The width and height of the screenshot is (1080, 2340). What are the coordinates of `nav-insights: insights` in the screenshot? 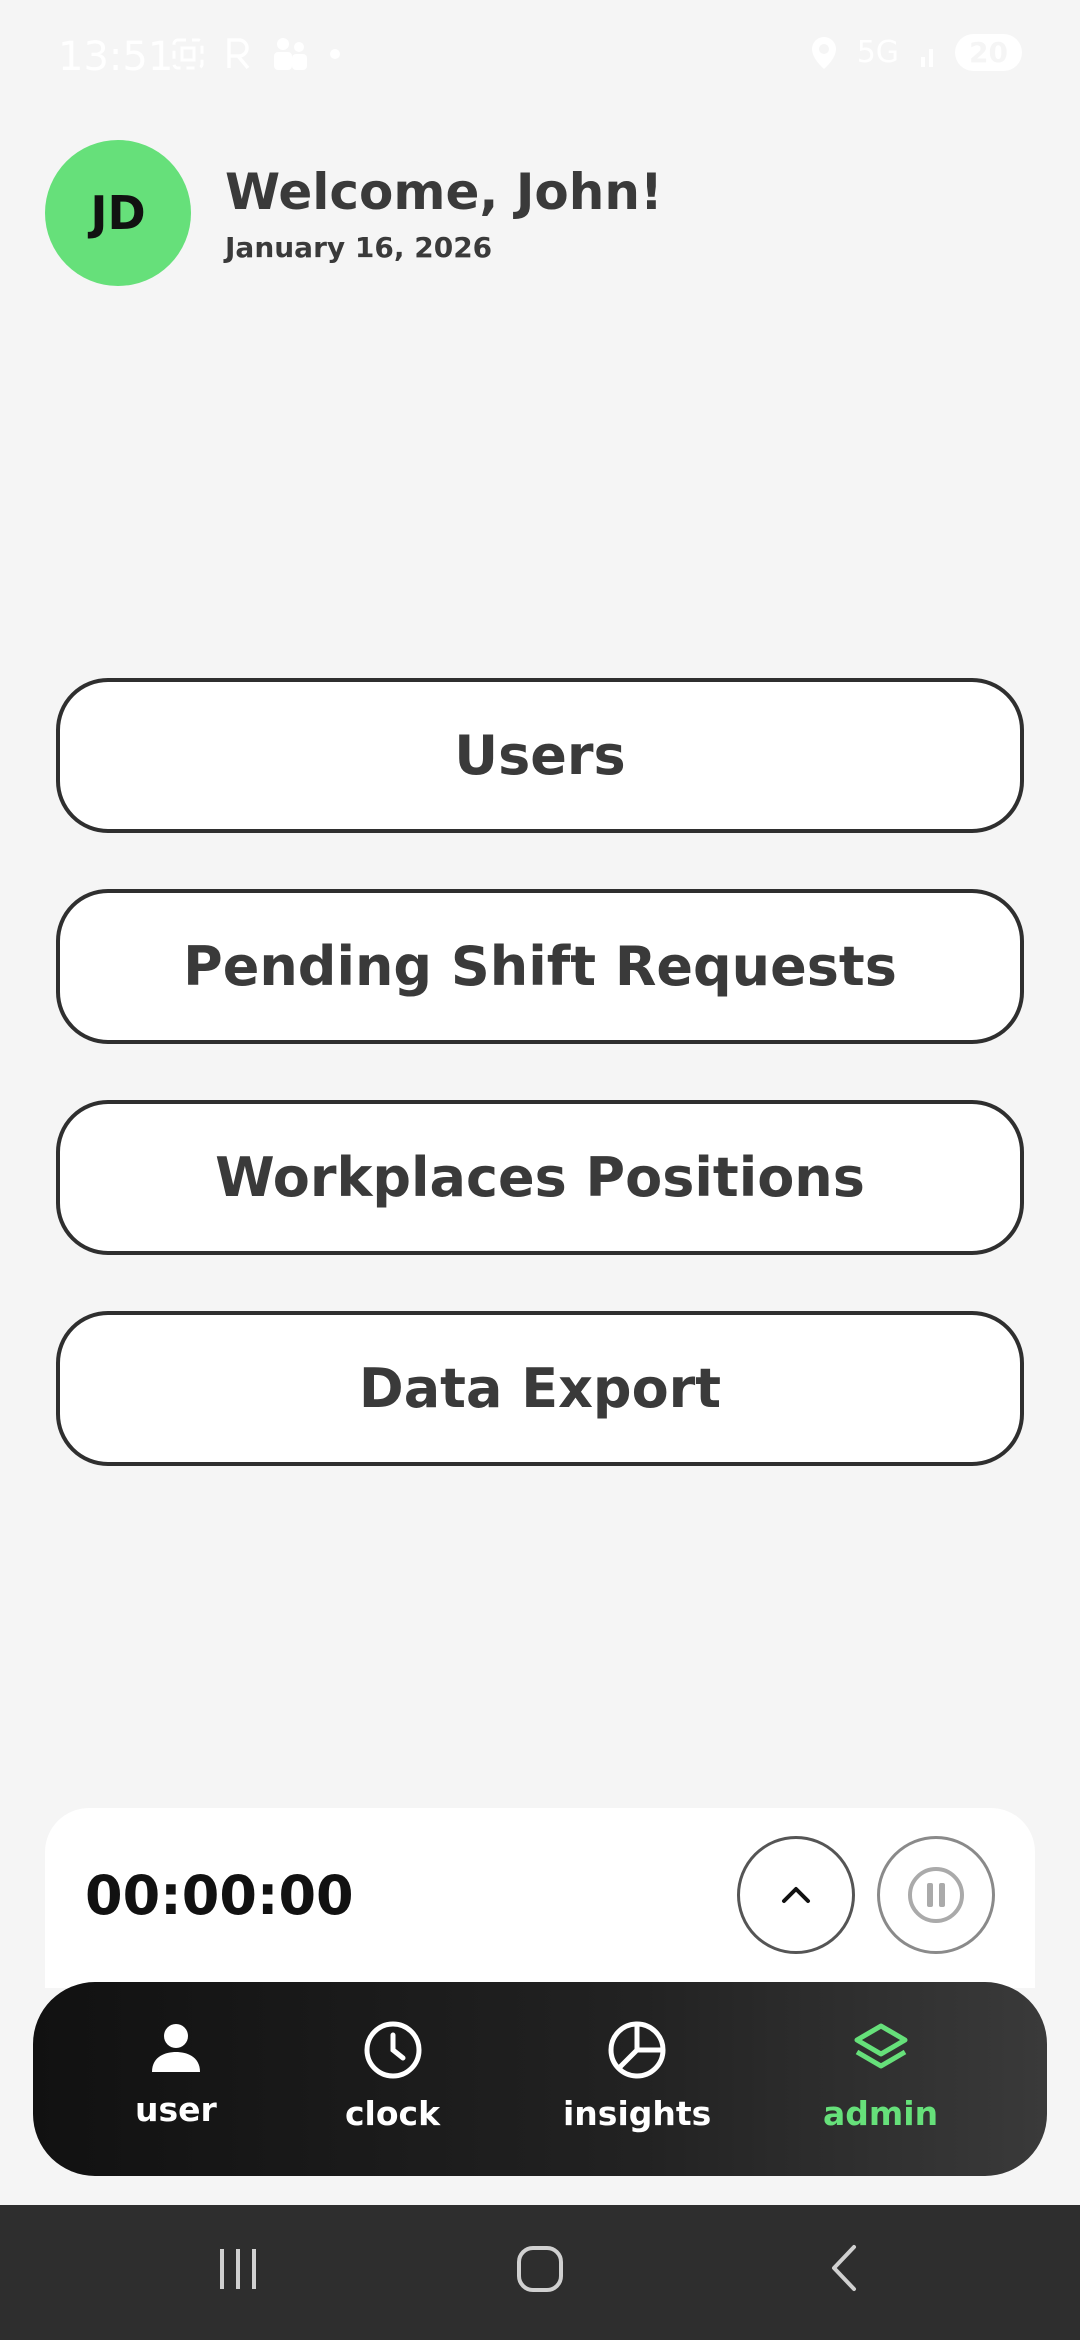 It's located at (637, 2076).